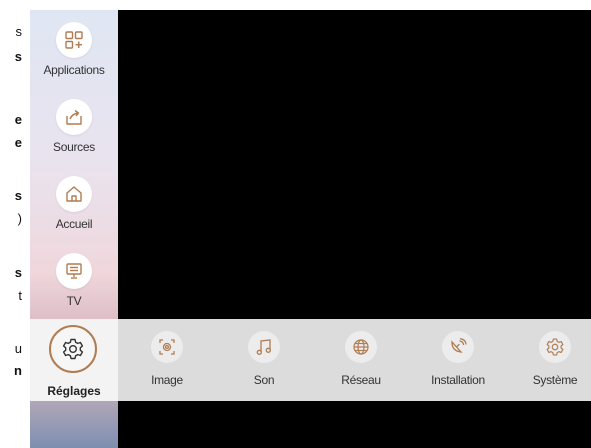  I want to click on sidebar-item-label: Applications, so click(74, 70).